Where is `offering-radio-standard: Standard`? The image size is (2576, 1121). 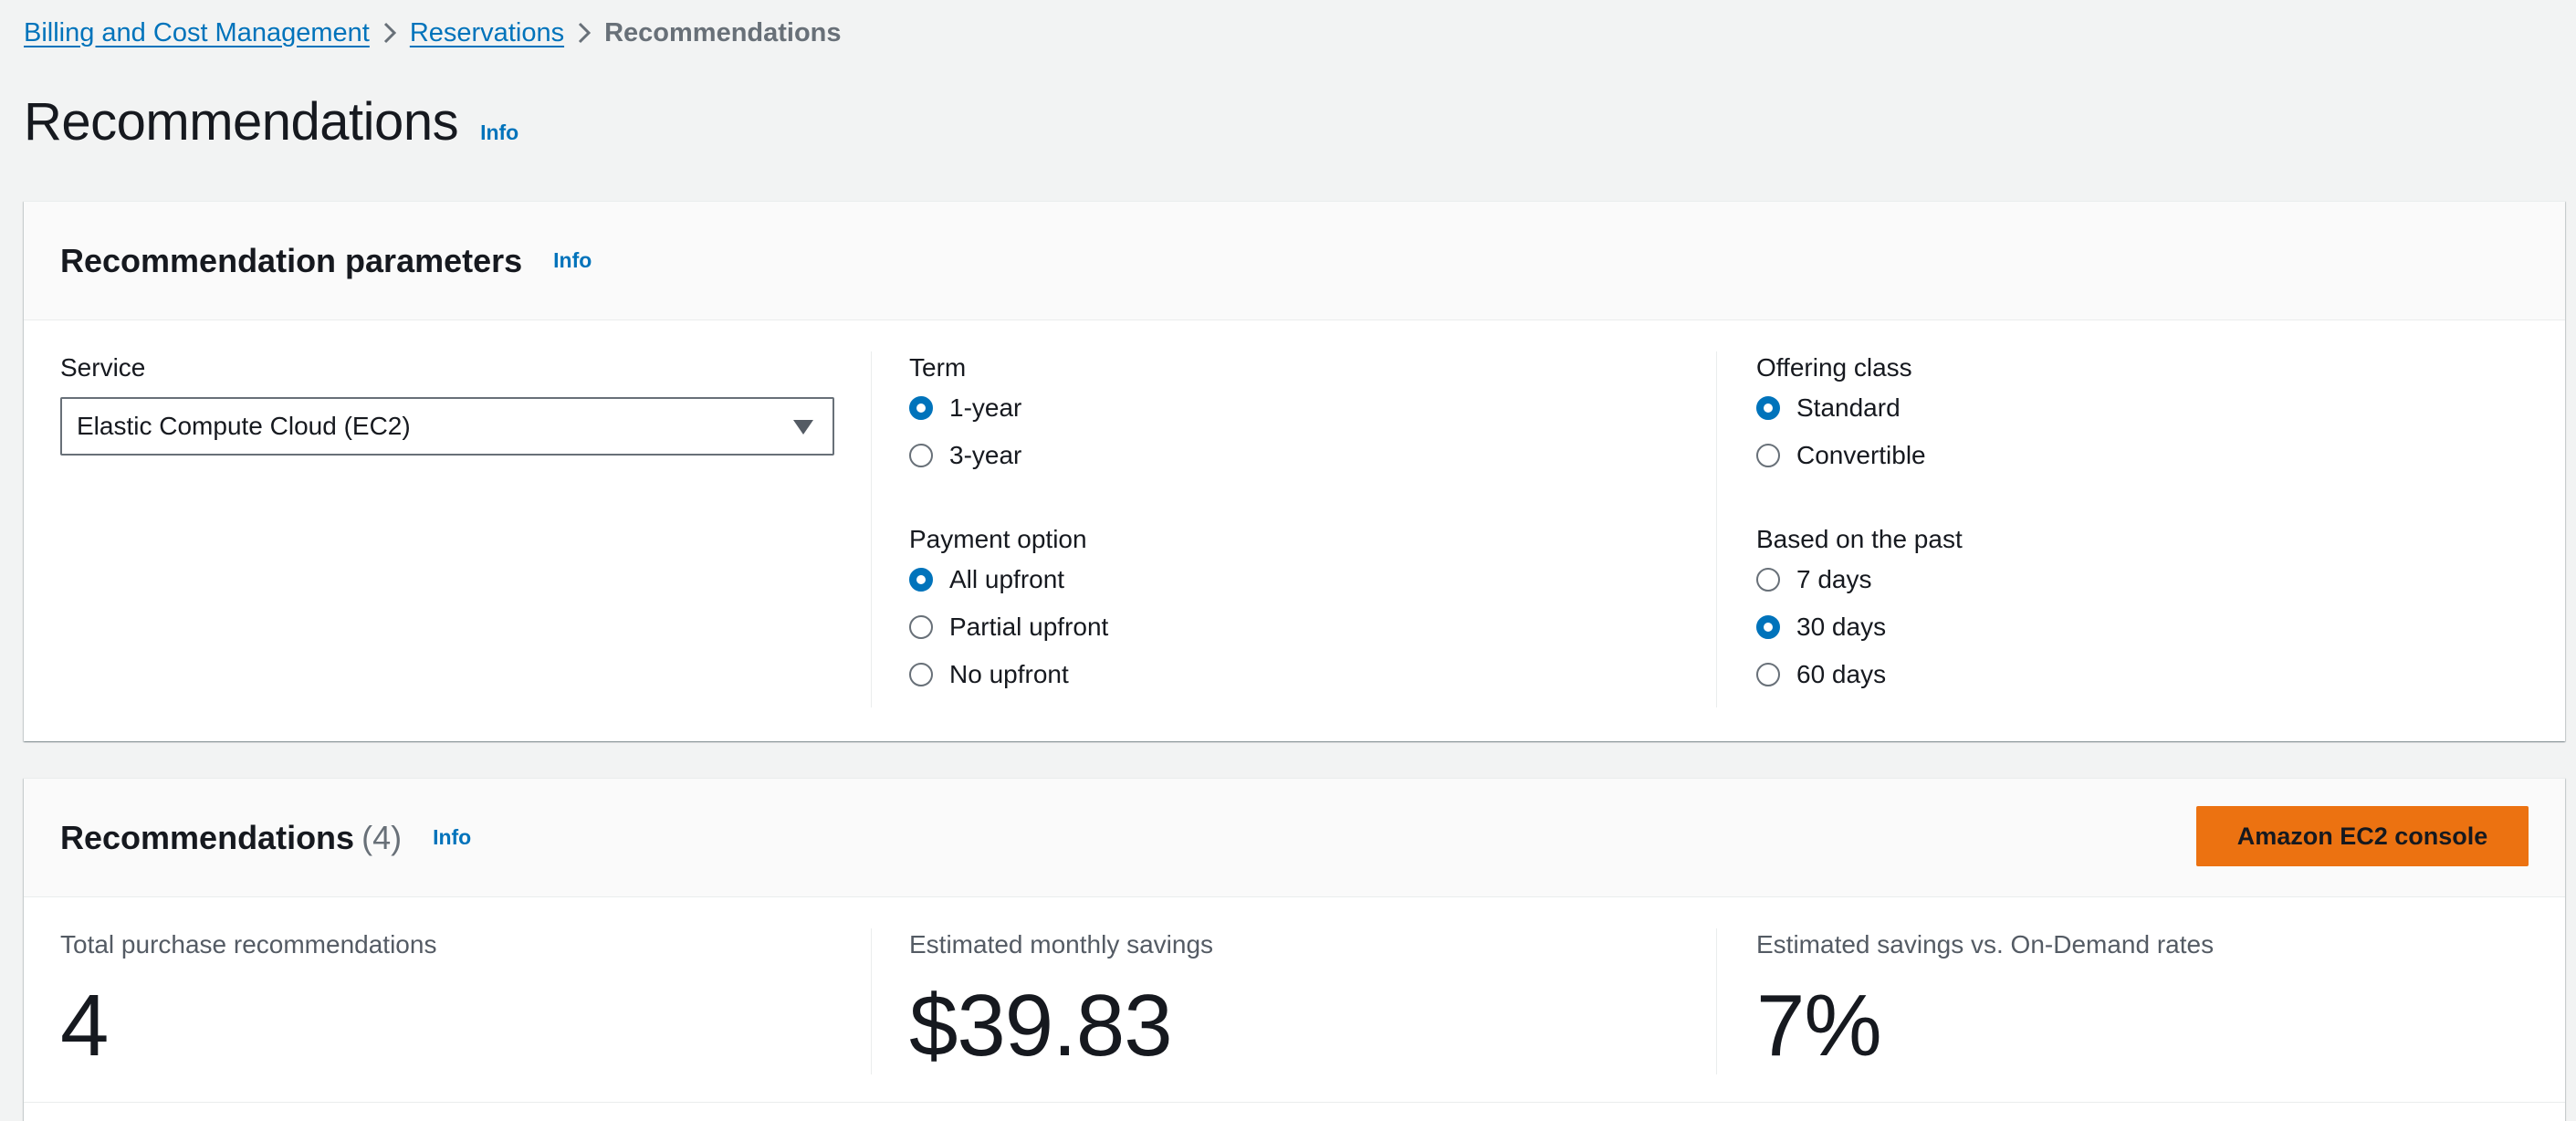
offering-radio-standard: Standard is located at coordinates (1841, 408).